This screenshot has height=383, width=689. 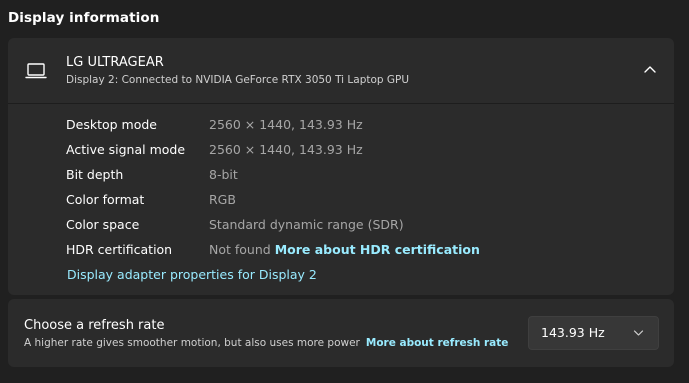 What do you see at coordinates (95, 174) in the screenshot?
I see `info-label: Bit depth` at bounding box center [95, 174].